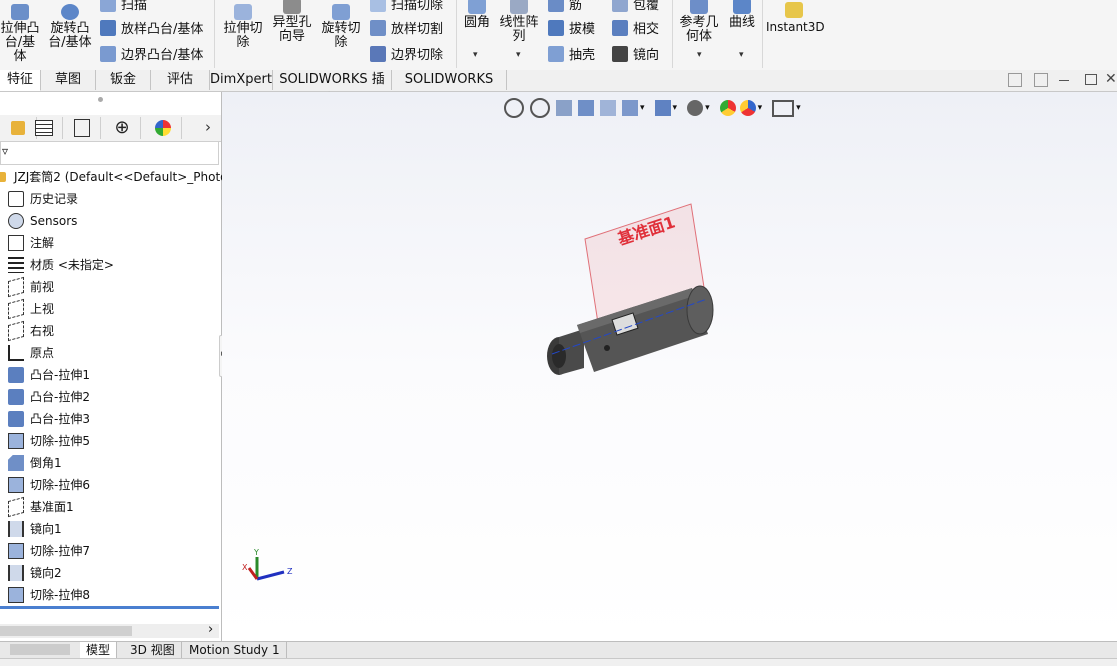 This screenshot has height=666, width=1117. Describe the element at coordinates (3, 177) in the screenshot. I see `part-icon` at that location.